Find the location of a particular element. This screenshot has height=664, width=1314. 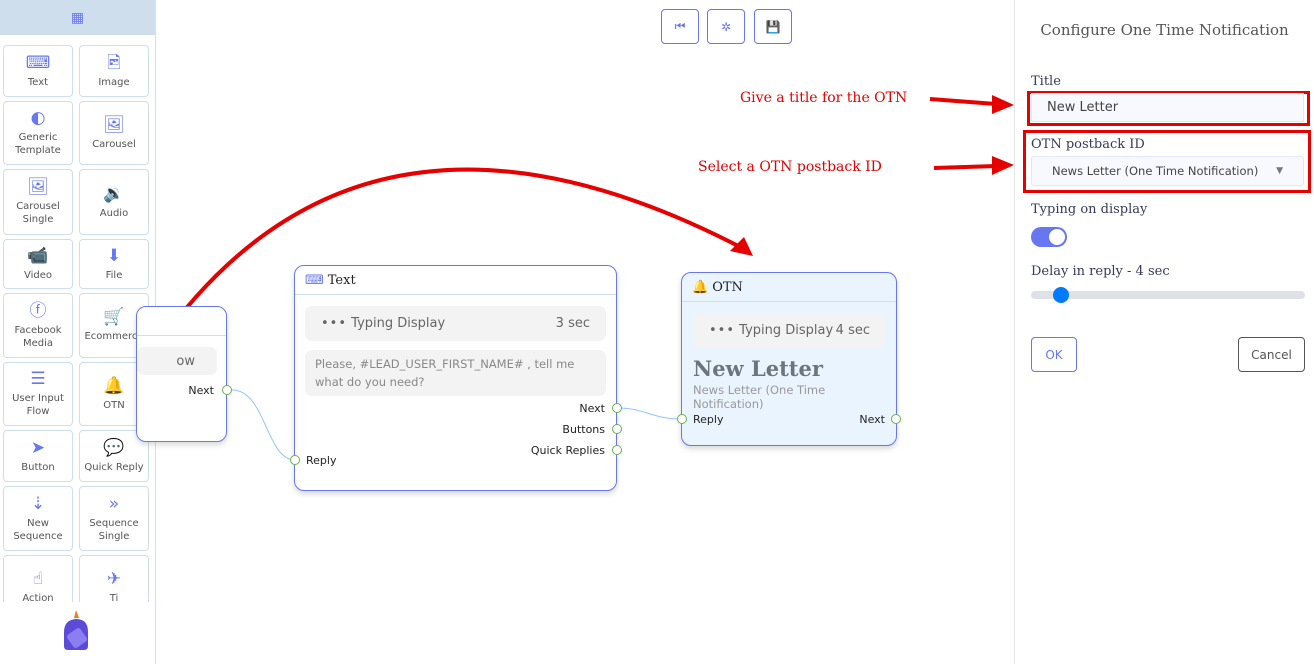

otn-heading: New Letter is located at coordinates (758, 368).